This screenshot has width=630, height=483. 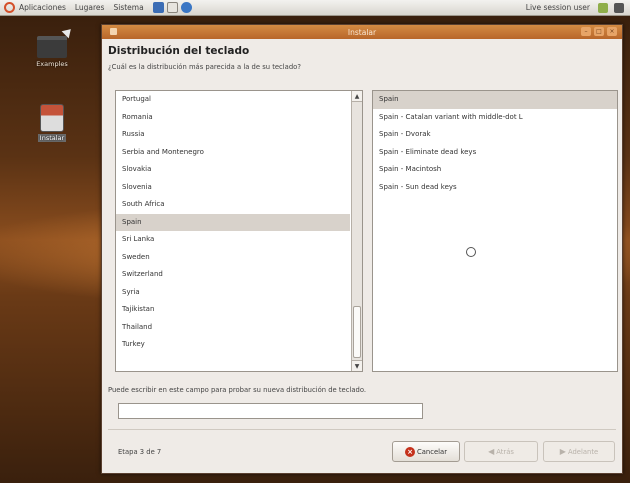 What do you see at coordinates (233, 170) in the screenshot?
I see `country-list-item: Slovakia` at bounding box center [233, 170].